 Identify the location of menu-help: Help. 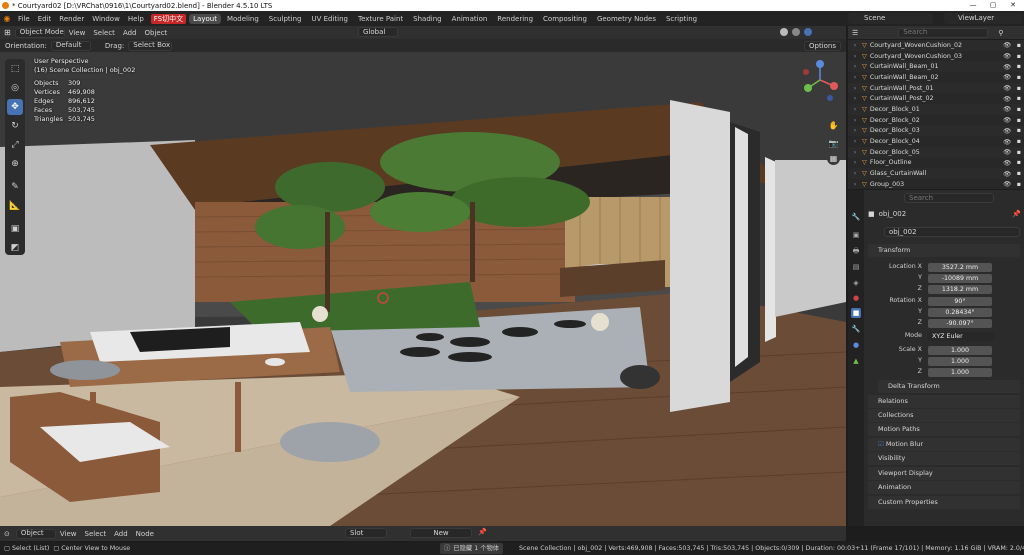
(136, 19).